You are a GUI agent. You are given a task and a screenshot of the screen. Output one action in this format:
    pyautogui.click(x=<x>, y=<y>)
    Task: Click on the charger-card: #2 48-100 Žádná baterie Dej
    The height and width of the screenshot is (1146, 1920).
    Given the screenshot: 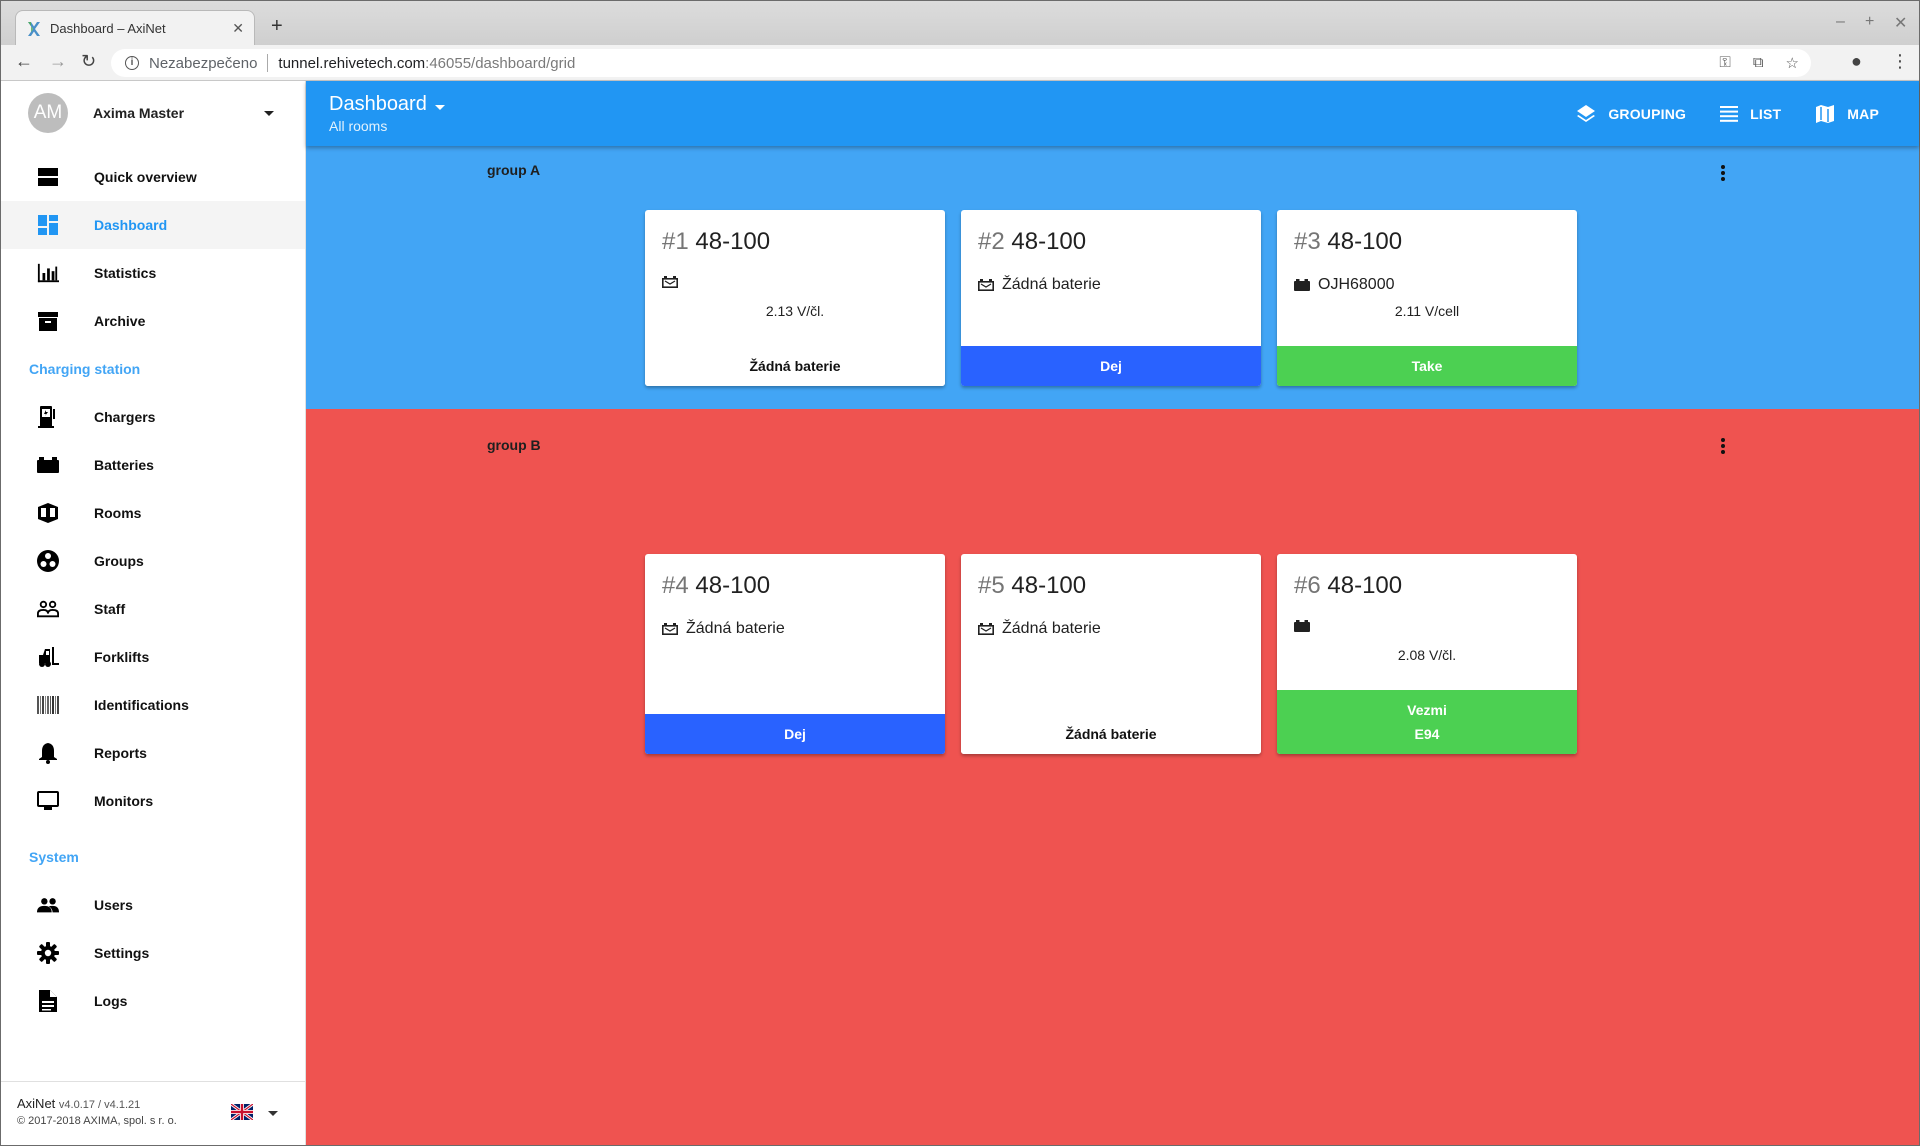 What is the action you would take?
    pyautogui.click(x=1111, y=298)
    